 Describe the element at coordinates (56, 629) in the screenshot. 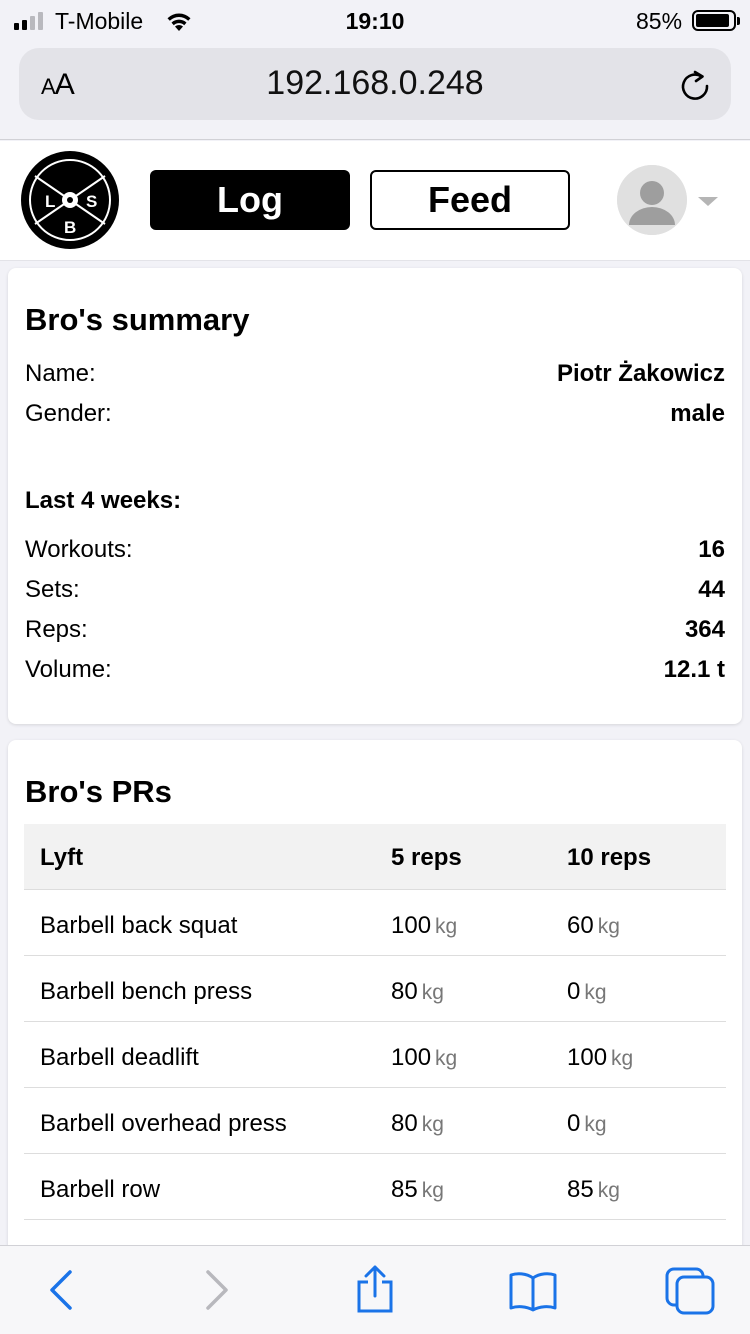

I see `reps-label: Reps:` at that location.